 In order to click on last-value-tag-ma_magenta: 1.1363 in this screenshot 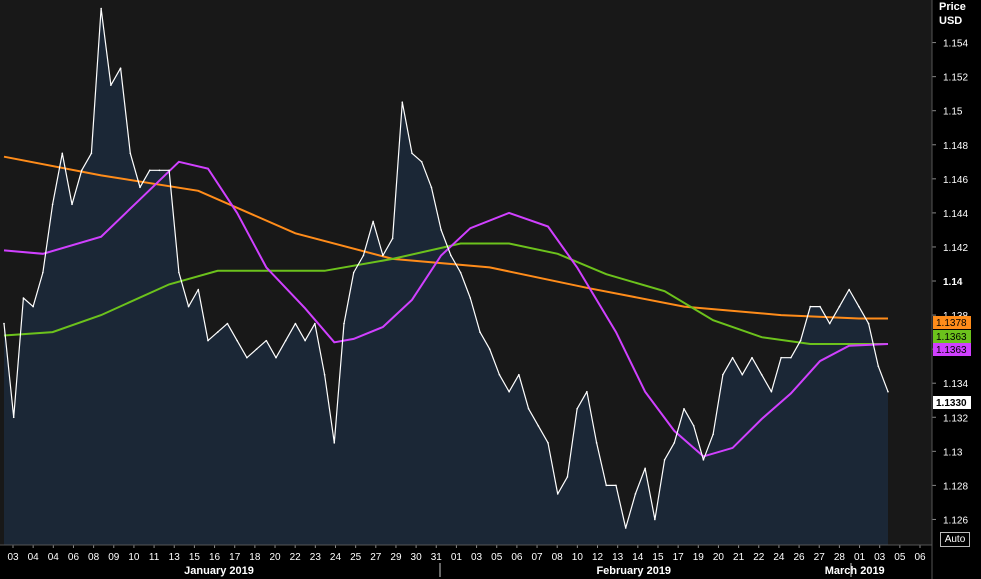, I will do `click(952, 349)`.